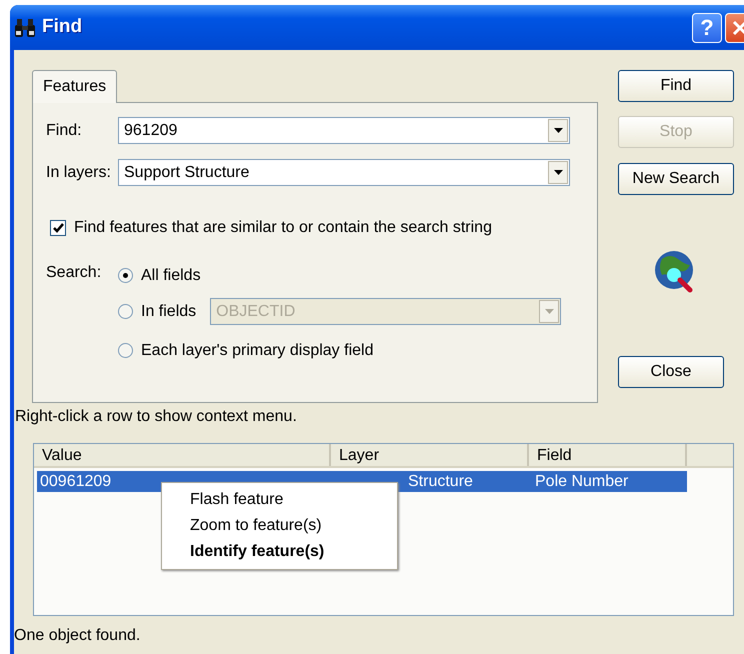  Describe the element at coordinates (168, 312) in the screenshot. I see `radio-label: In fields` at that location.